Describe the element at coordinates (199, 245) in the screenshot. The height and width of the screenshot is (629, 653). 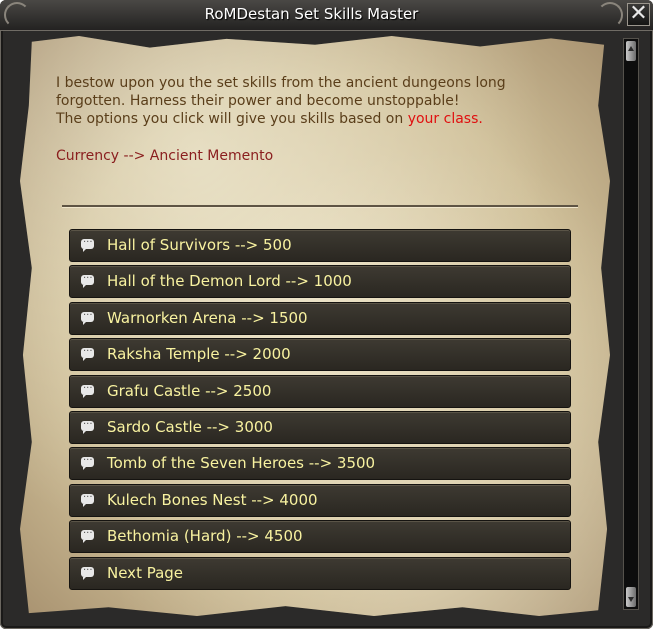
I see `option-label: Hall of Survivors --> 500` at that location.